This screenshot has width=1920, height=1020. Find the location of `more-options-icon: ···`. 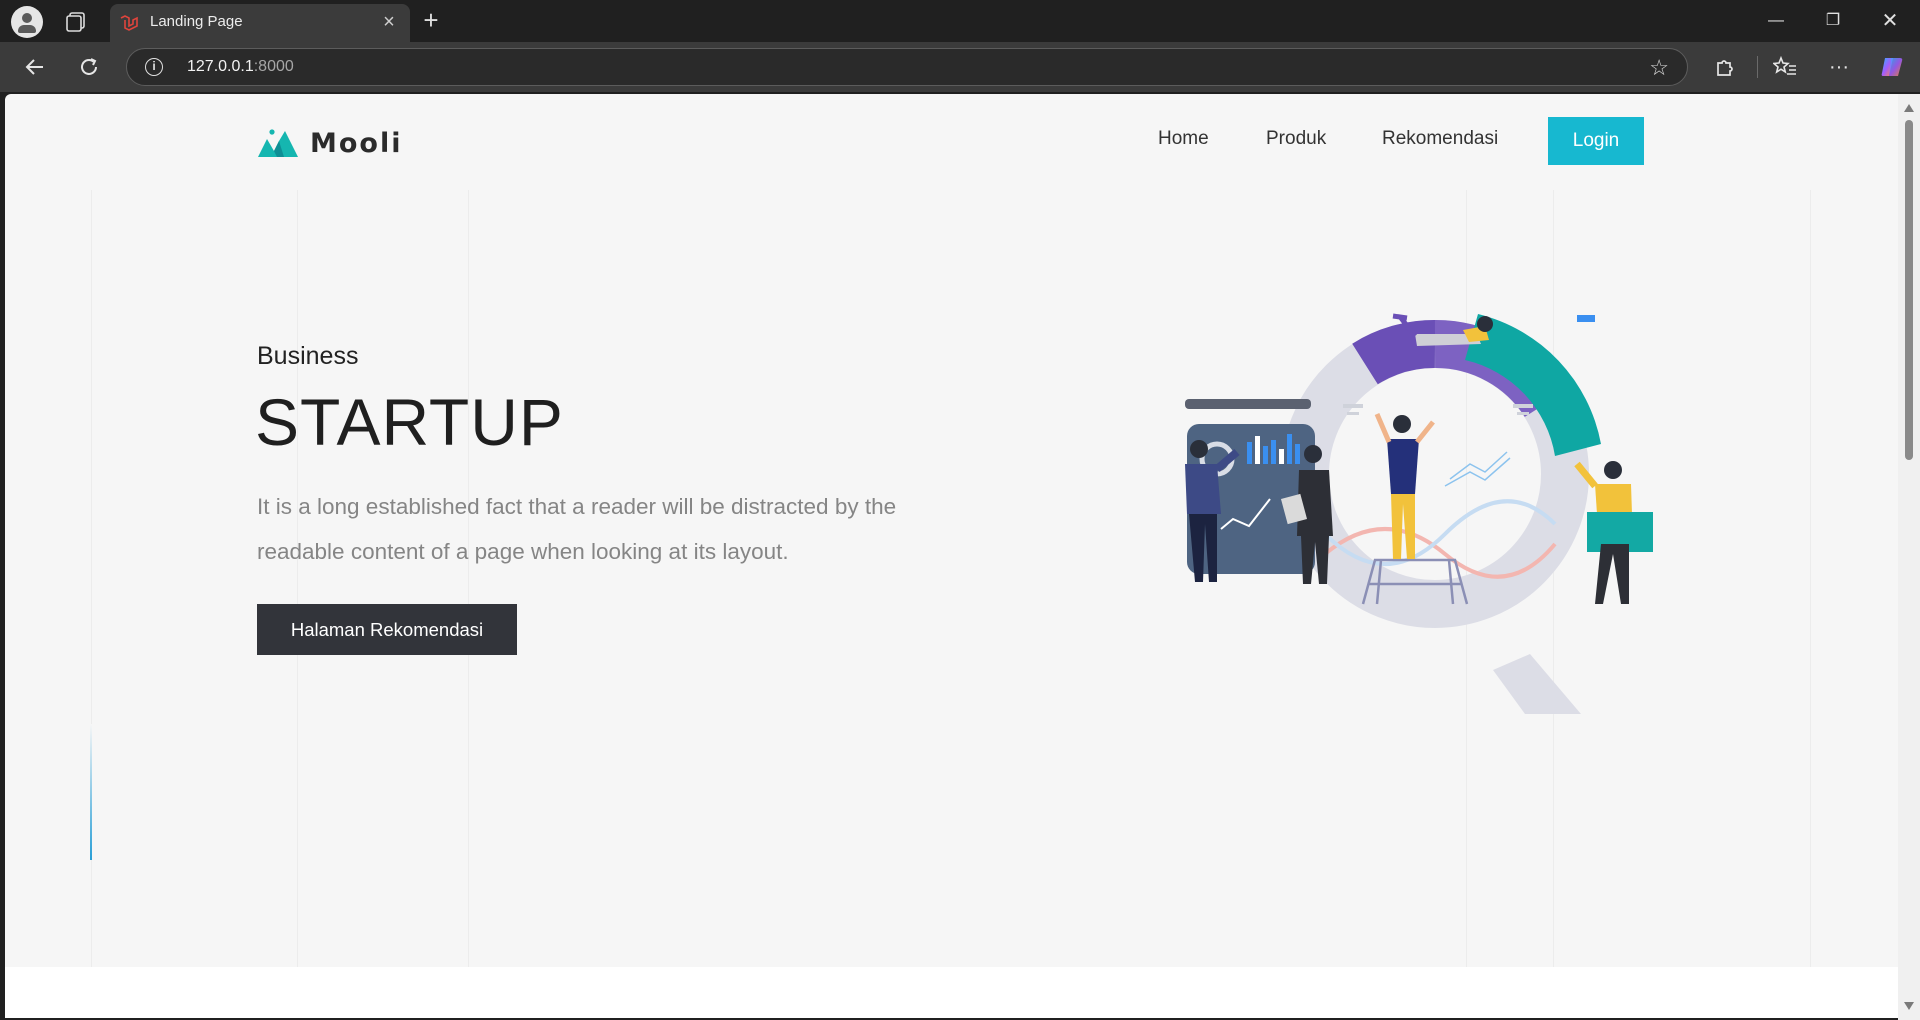

more-options-icon: ··· is located at coordinates (1839, 67).